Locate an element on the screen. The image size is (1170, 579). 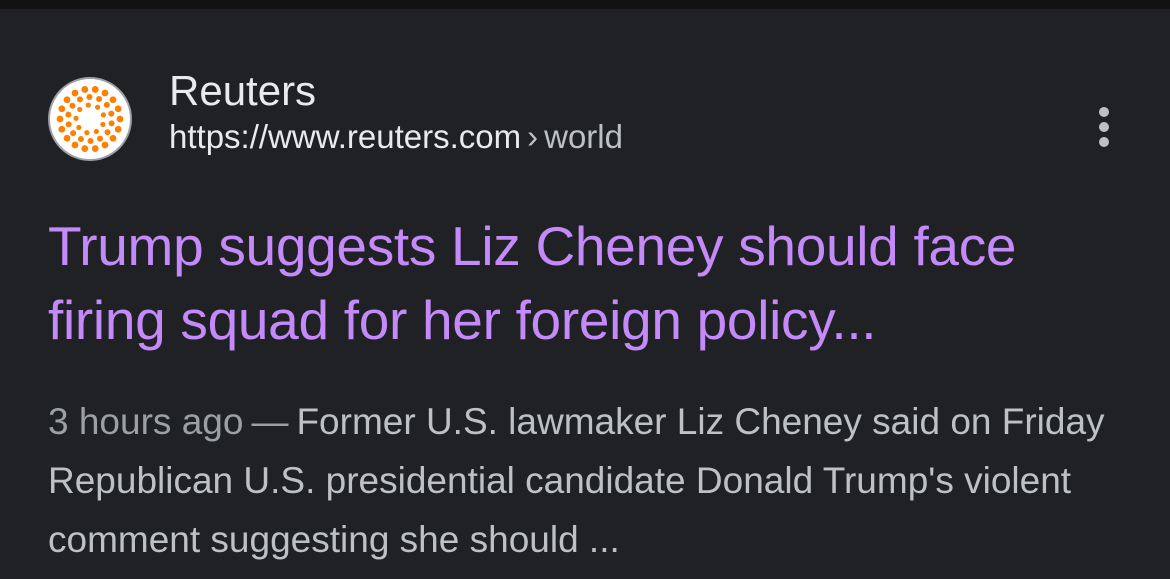
site-url: https://www.reuters.com › world is located at coordinates (396, 137).